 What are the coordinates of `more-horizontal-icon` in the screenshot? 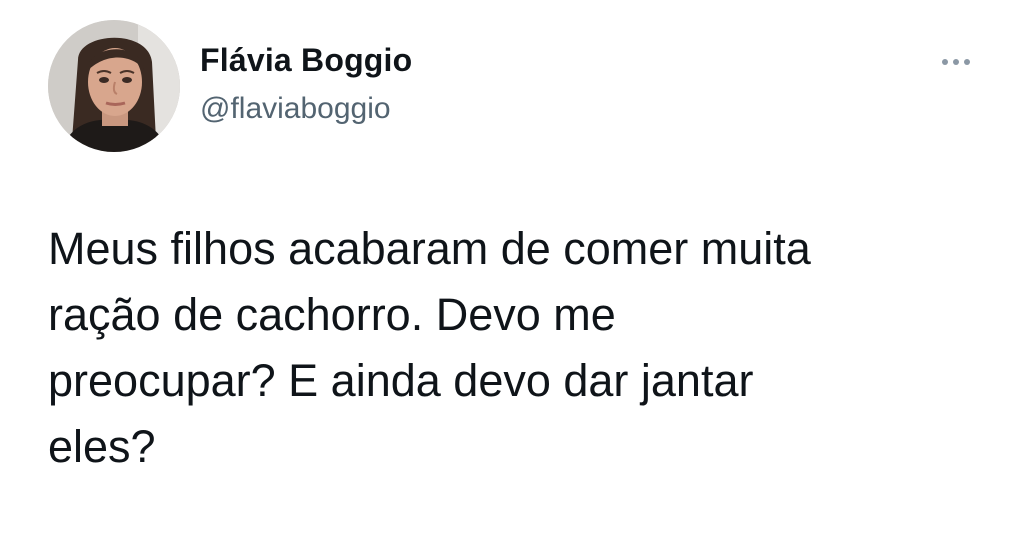 It's located at (956, 62).